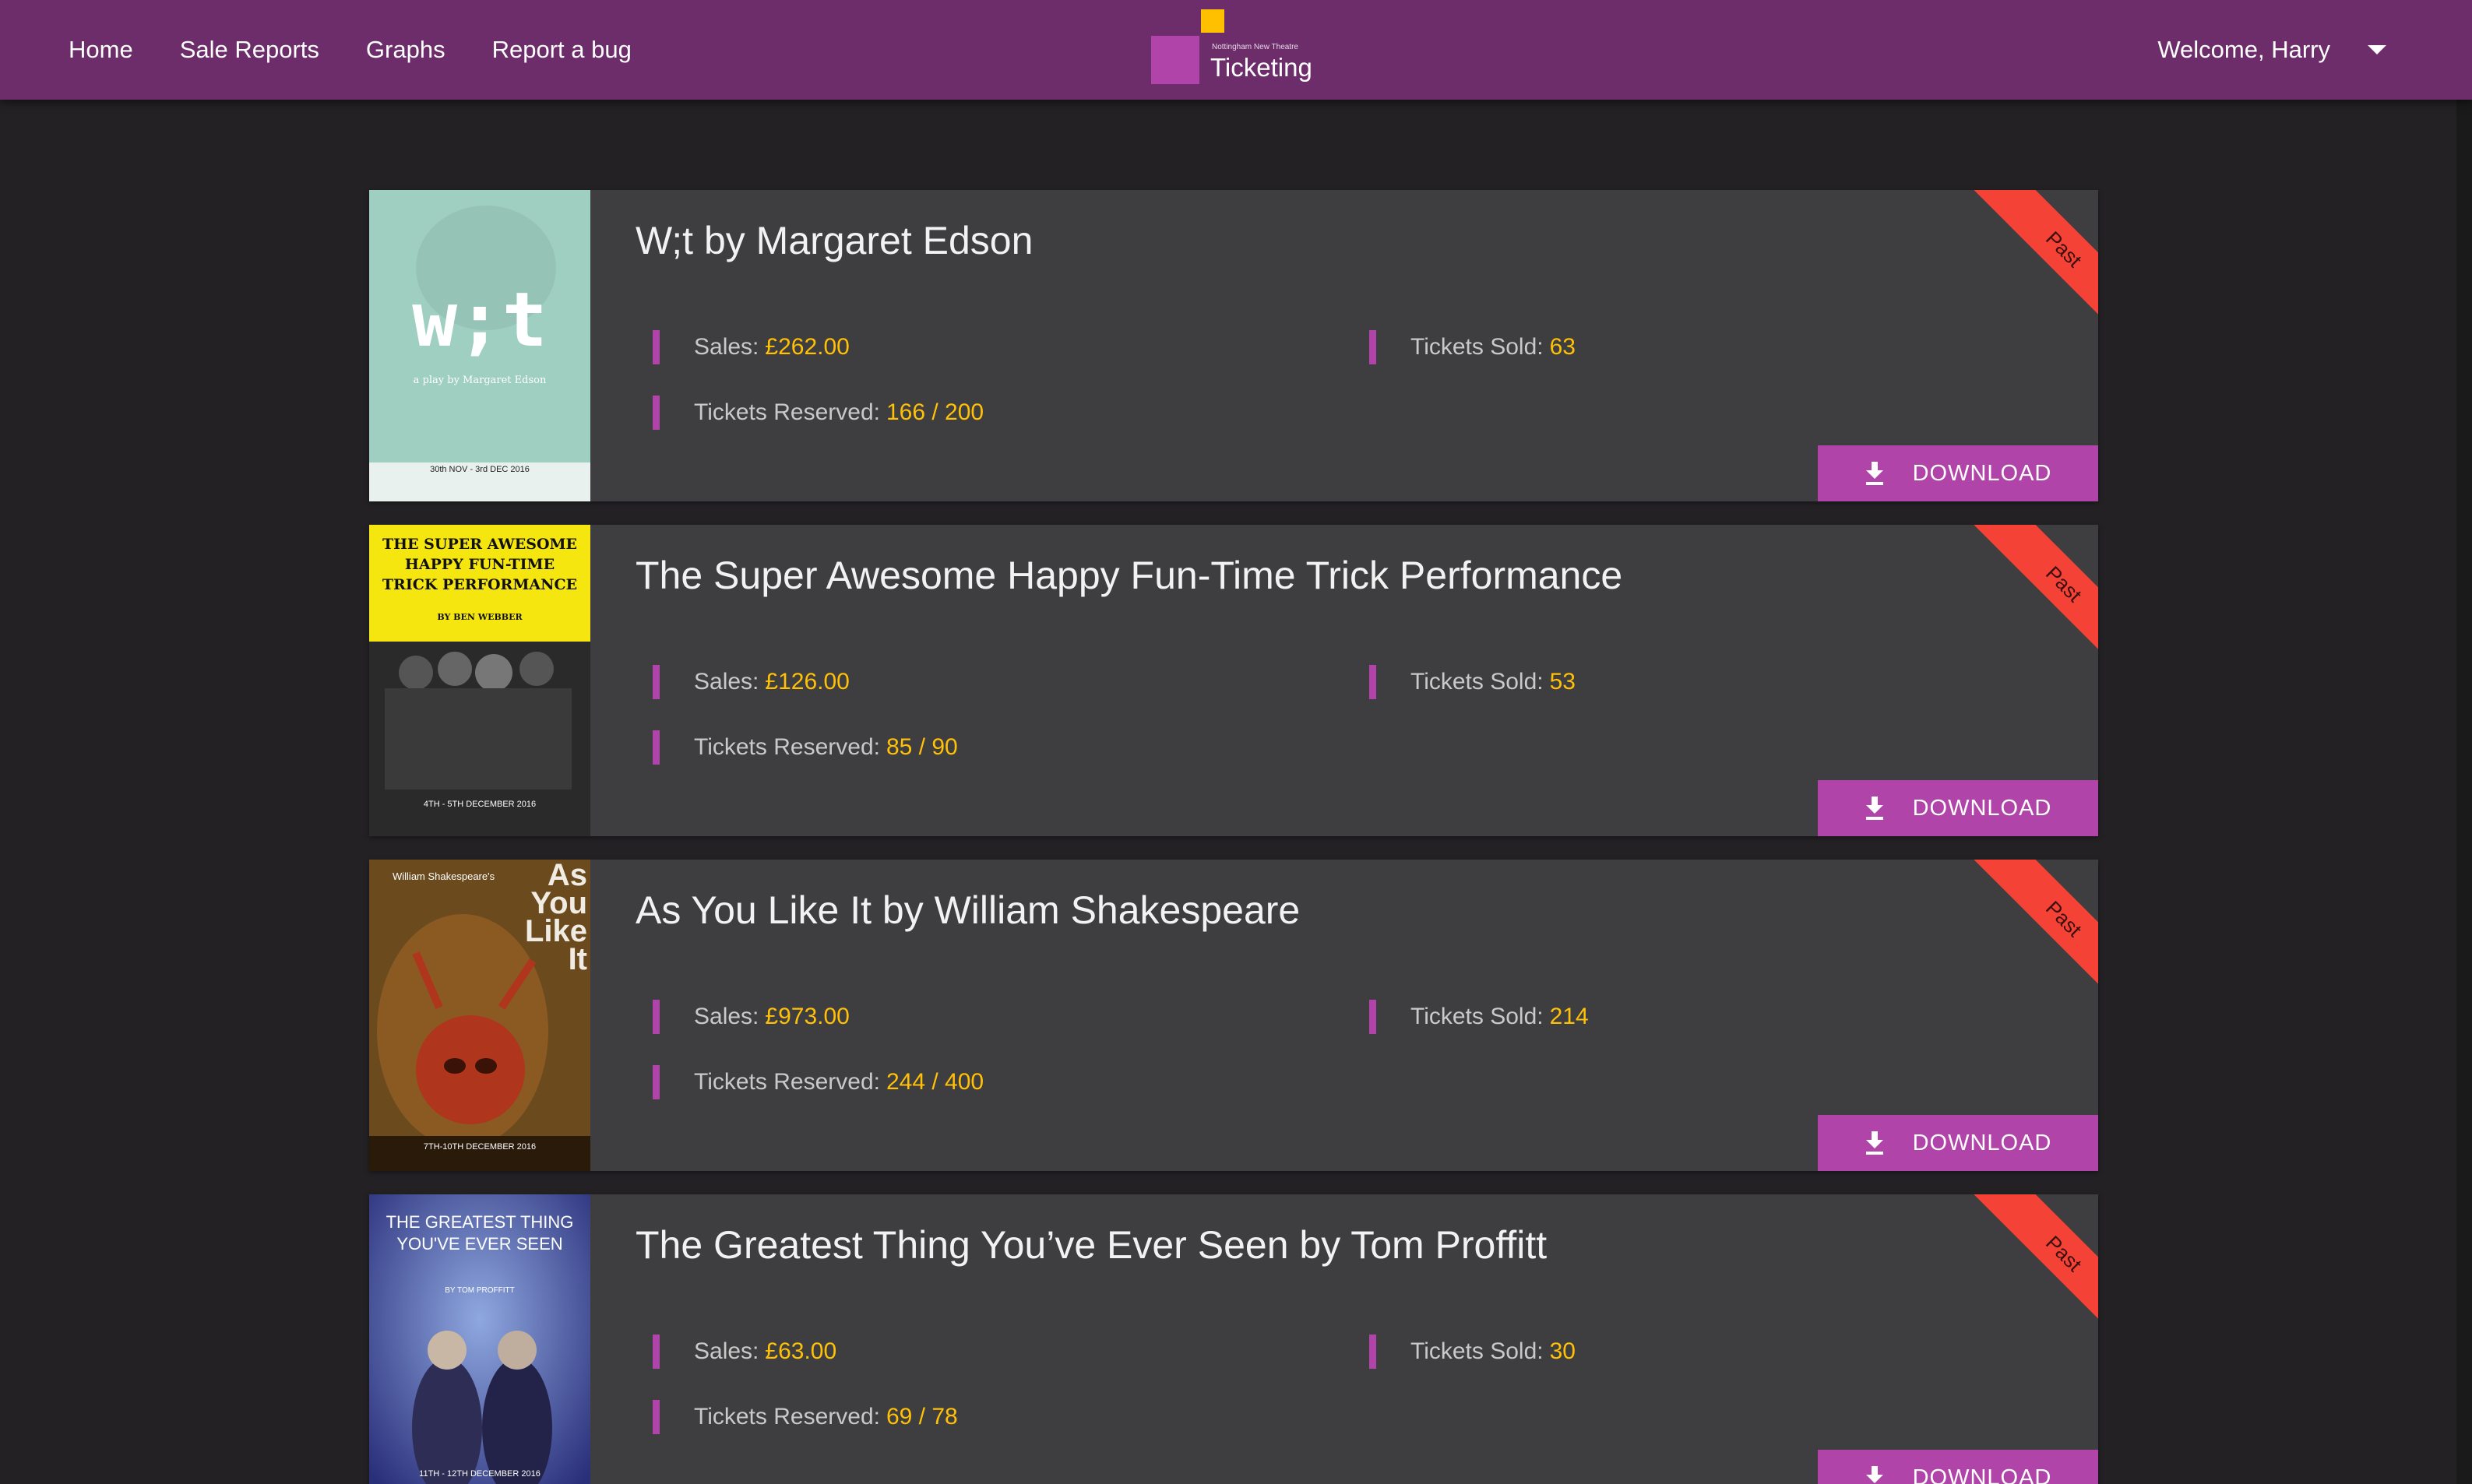  I want to click on nav-home-link: Home, so click(101, 50).